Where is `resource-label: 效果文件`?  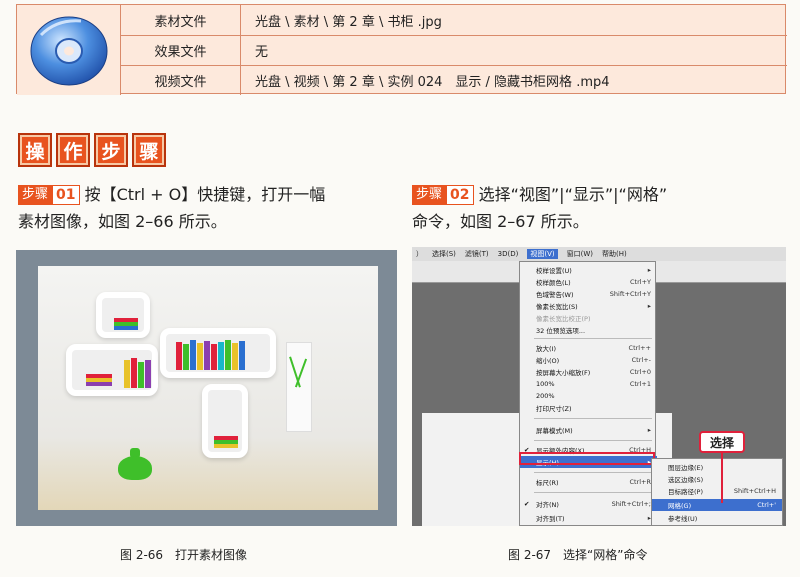
resource-label: 效果文件 is located at coordinates (181, 50).